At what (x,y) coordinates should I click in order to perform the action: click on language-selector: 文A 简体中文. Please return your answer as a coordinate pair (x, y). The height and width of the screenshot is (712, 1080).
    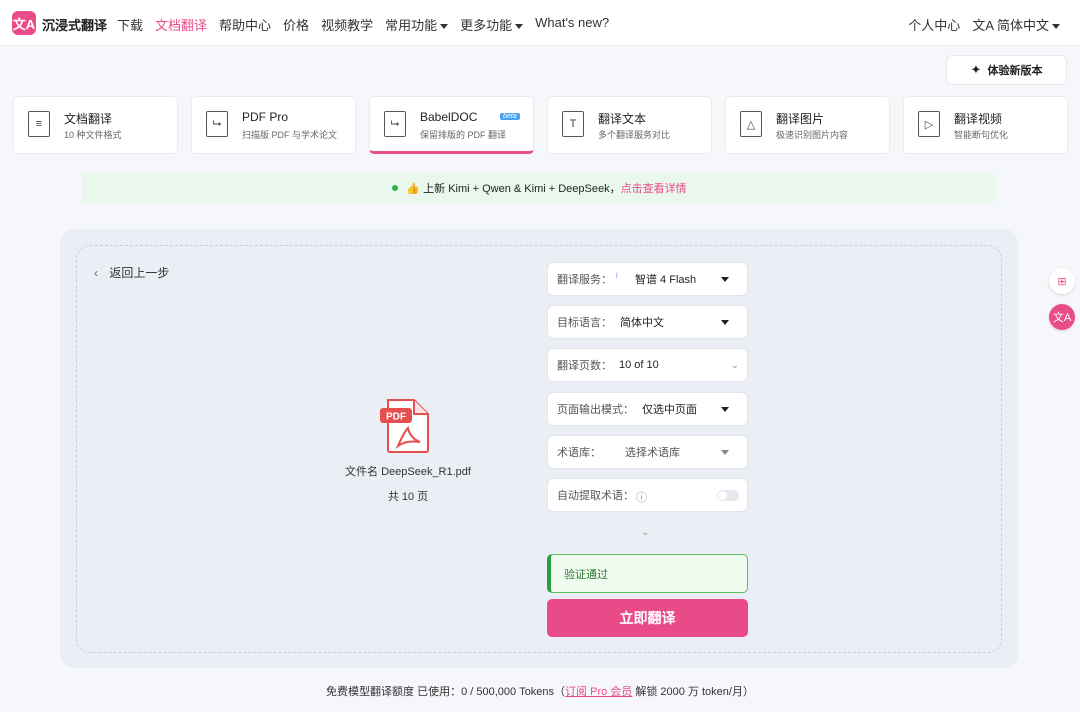
    Looking at the image, I should click on (1016, 24).